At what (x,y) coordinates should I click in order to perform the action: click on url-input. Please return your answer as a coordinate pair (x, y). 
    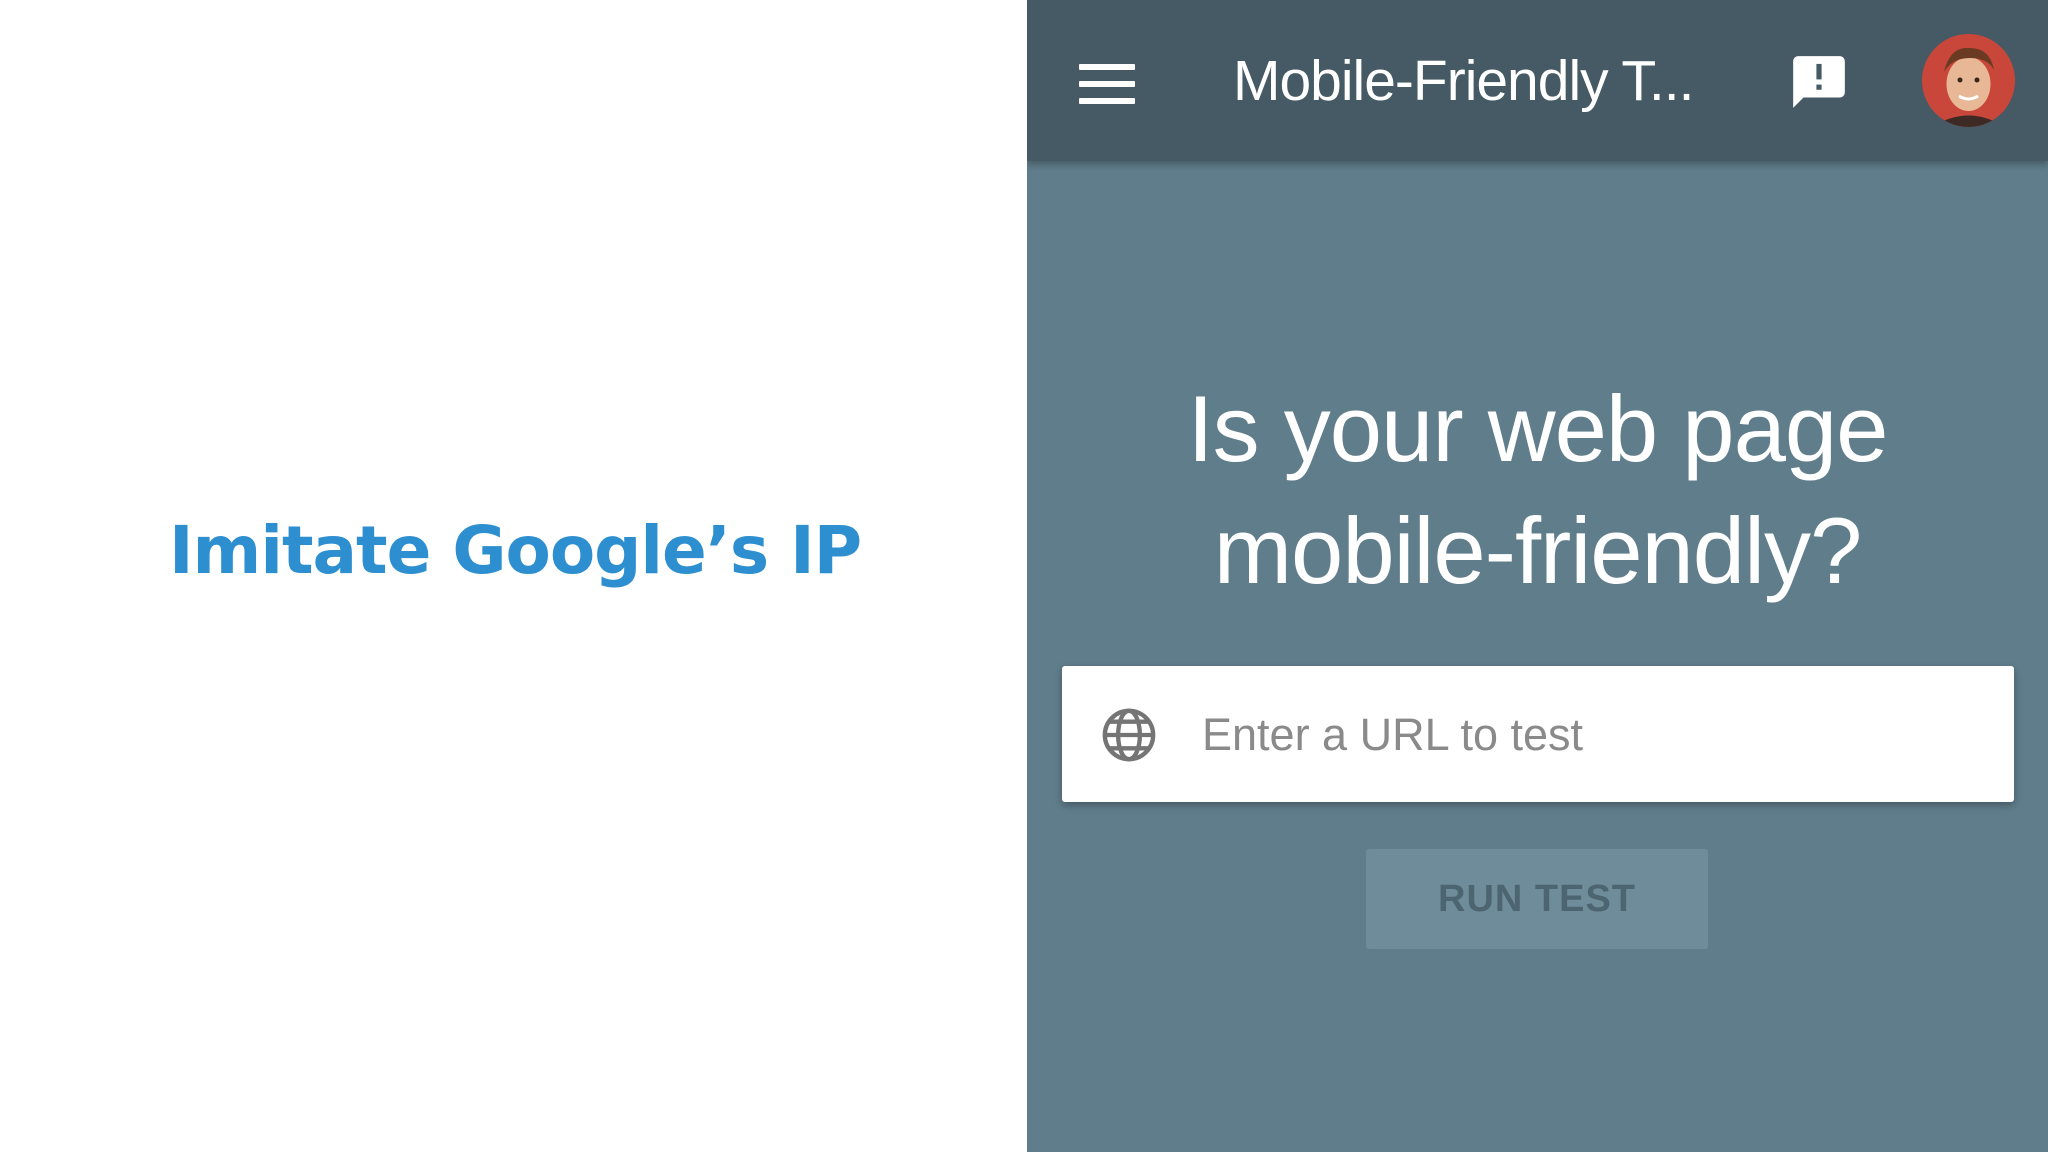
    Looking at the image, I should click on (1592, 735).